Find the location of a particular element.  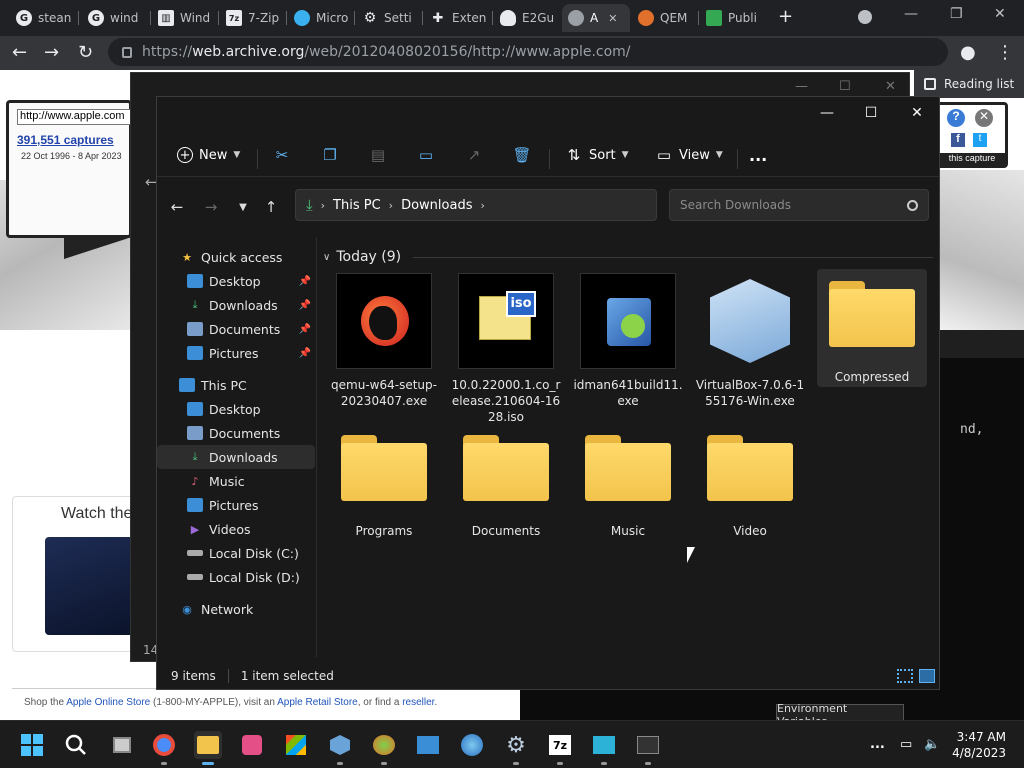

online-store-link: Apple Online Store is located at coordinates (108, 702).